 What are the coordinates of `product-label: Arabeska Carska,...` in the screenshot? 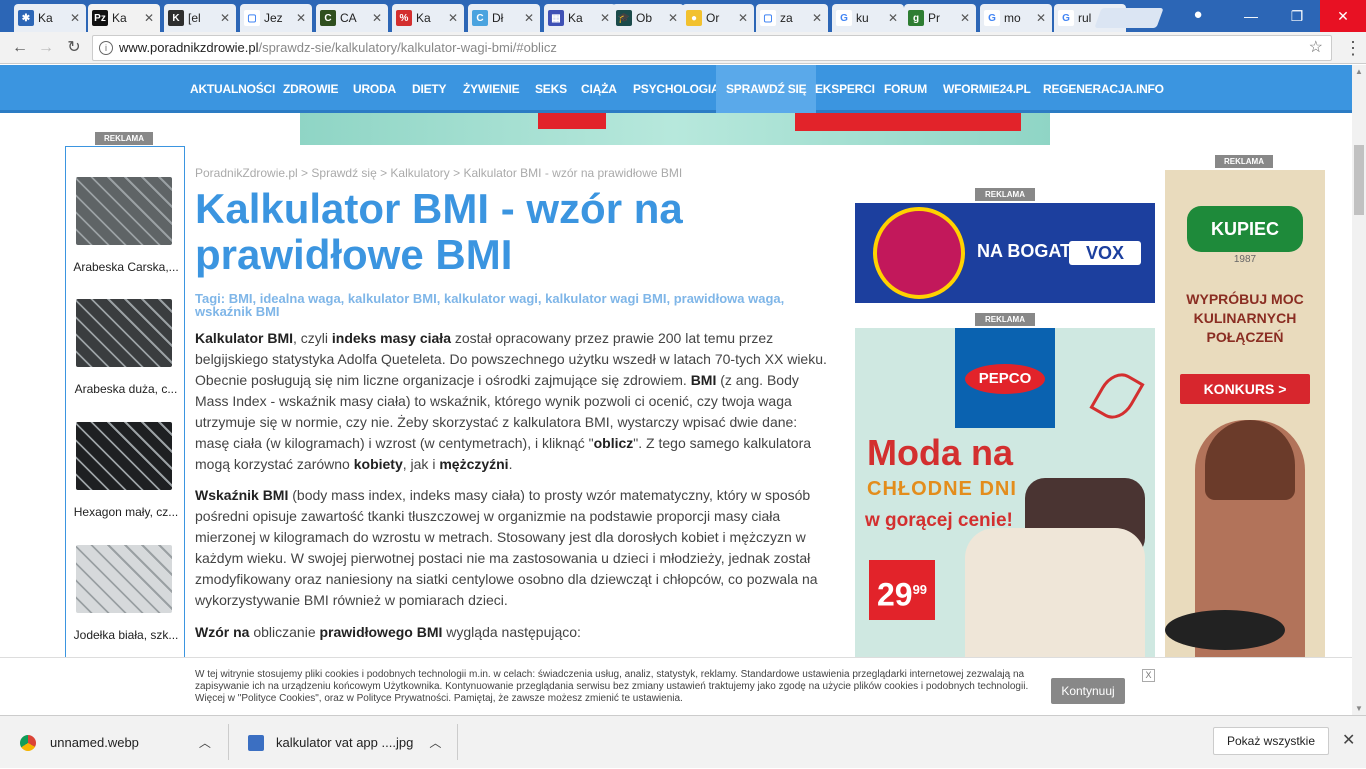 It's located at (126, 267).